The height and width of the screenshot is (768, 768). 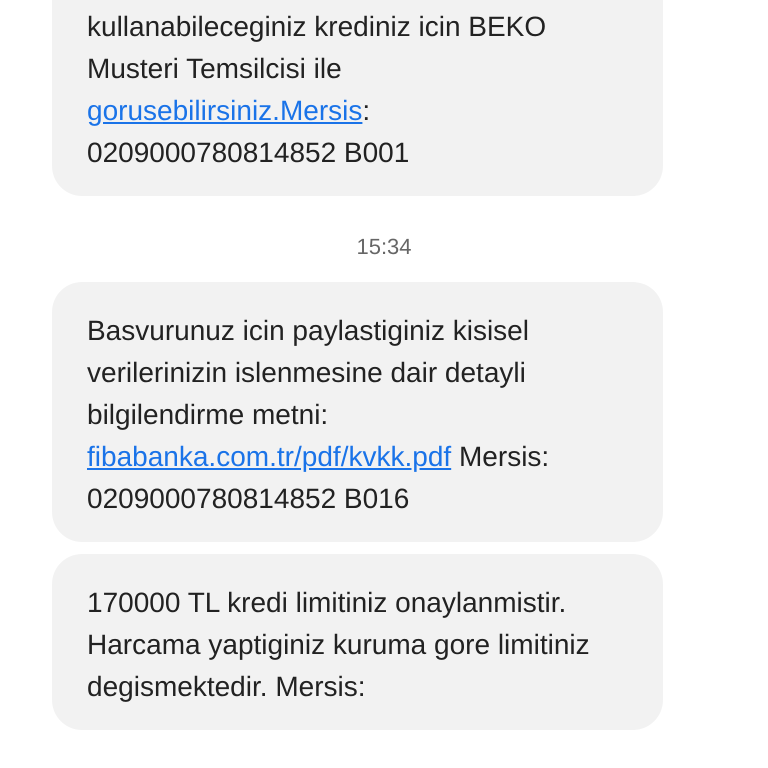 I want to click on message-text: kullanabileceginiz krediniz icin BEKO Musteri Temsilcisi ile gorusebilirsiniz.Mersis: 0209000780814852 B001, so click(x=317, y=90).